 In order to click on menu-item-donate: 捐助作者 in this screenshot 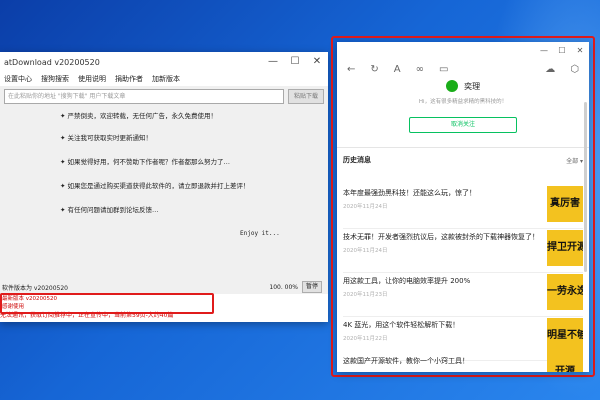, I will do `click(129, 79)`.